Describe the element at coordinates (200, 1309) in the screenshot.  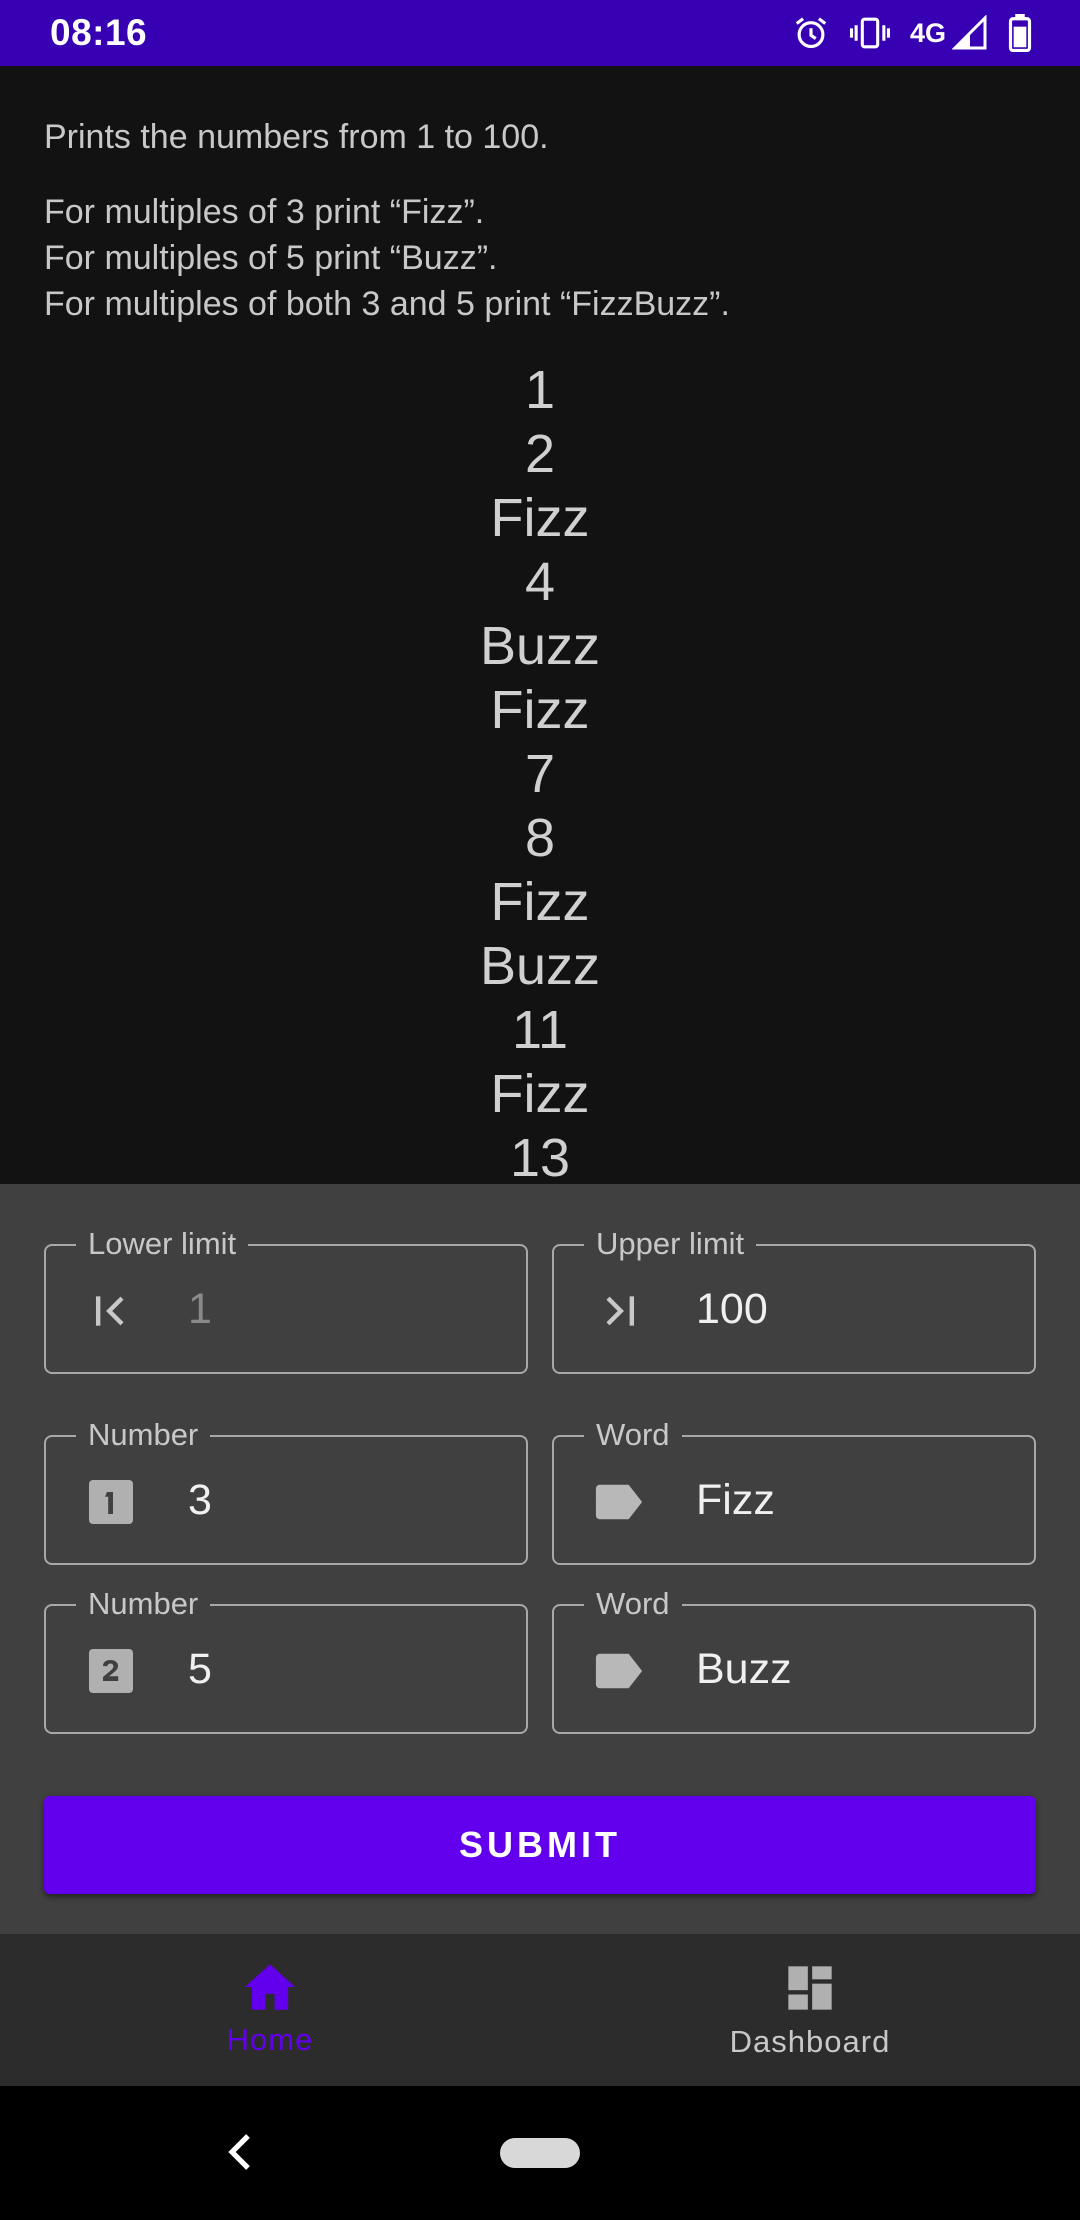
I see `lower-limit-input: 1` at that location.